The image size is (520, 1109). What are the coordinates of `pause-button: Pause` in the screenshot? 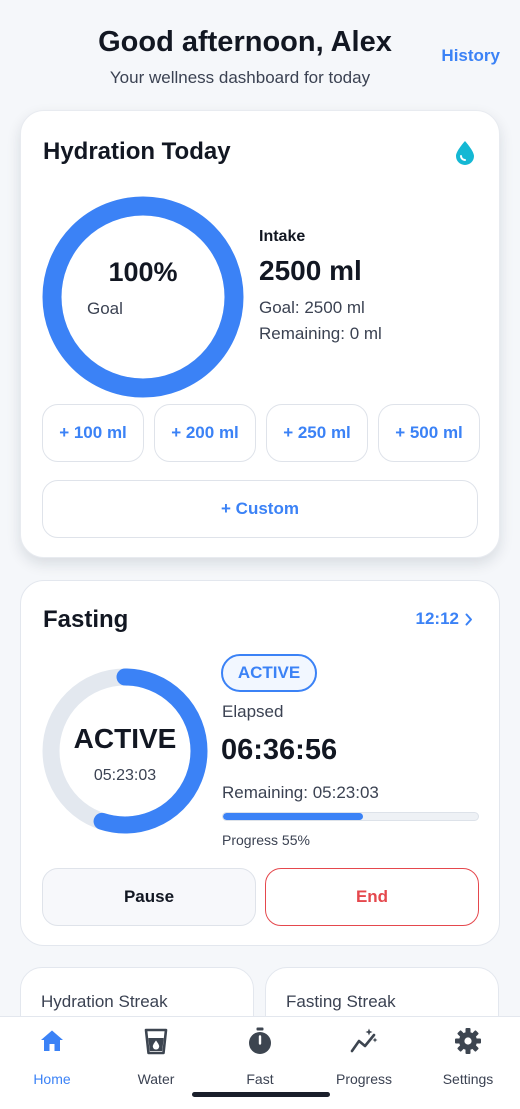 It's located at (149, 897).